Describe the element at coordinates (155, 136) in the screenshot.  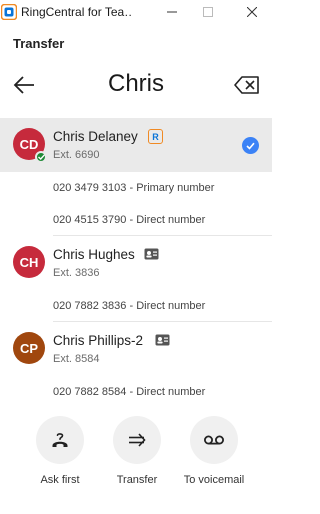
I see `ringcentral-icon: R` at that location.